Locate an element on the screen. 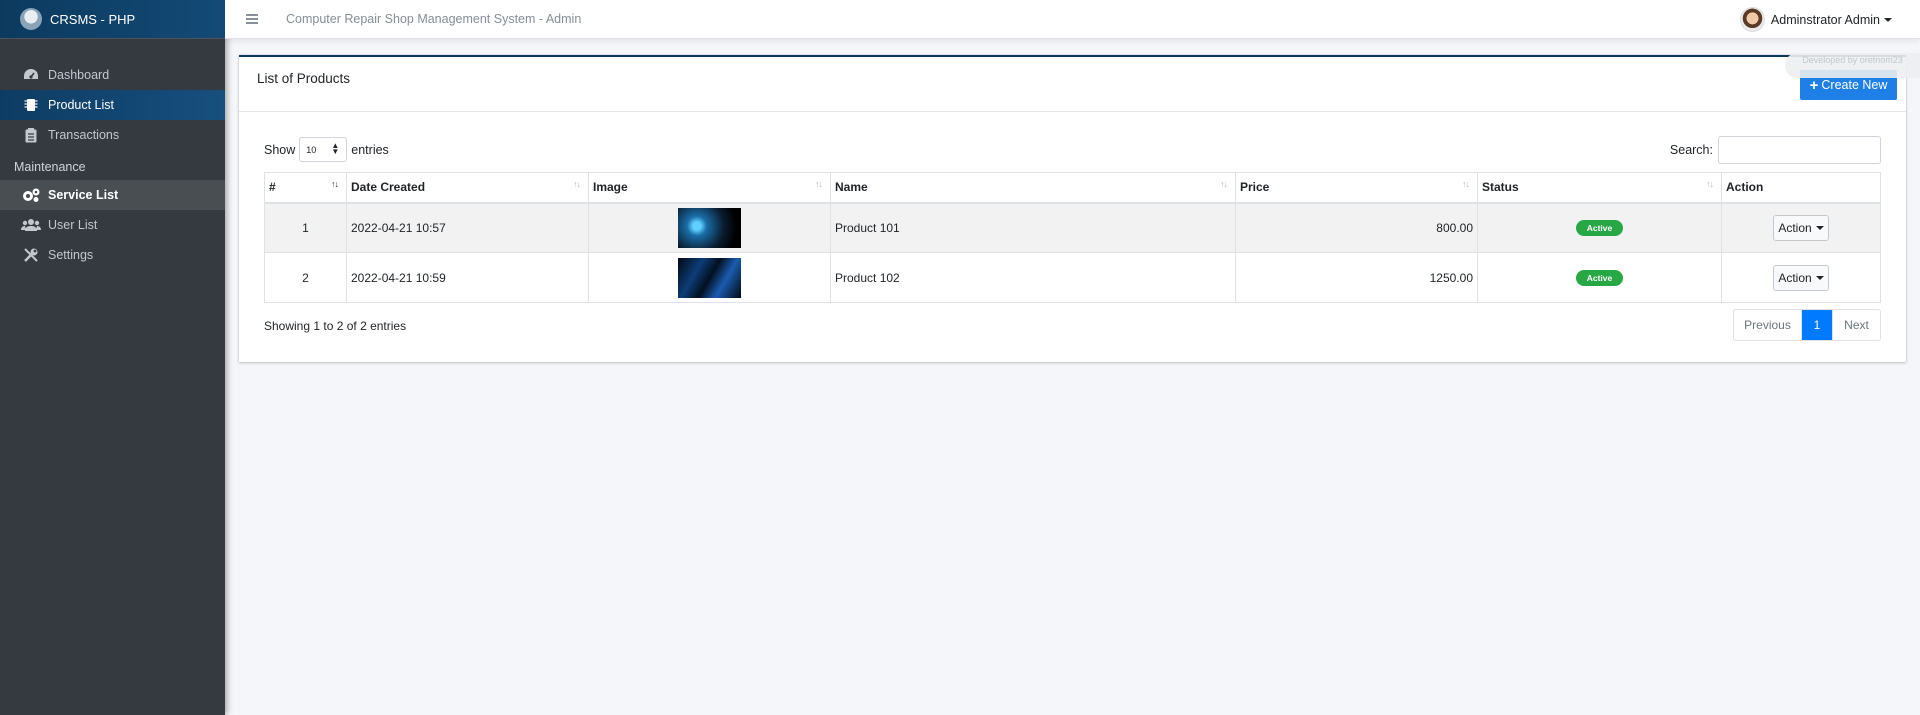  entries-label: entries is located at coordinates (370, 149).